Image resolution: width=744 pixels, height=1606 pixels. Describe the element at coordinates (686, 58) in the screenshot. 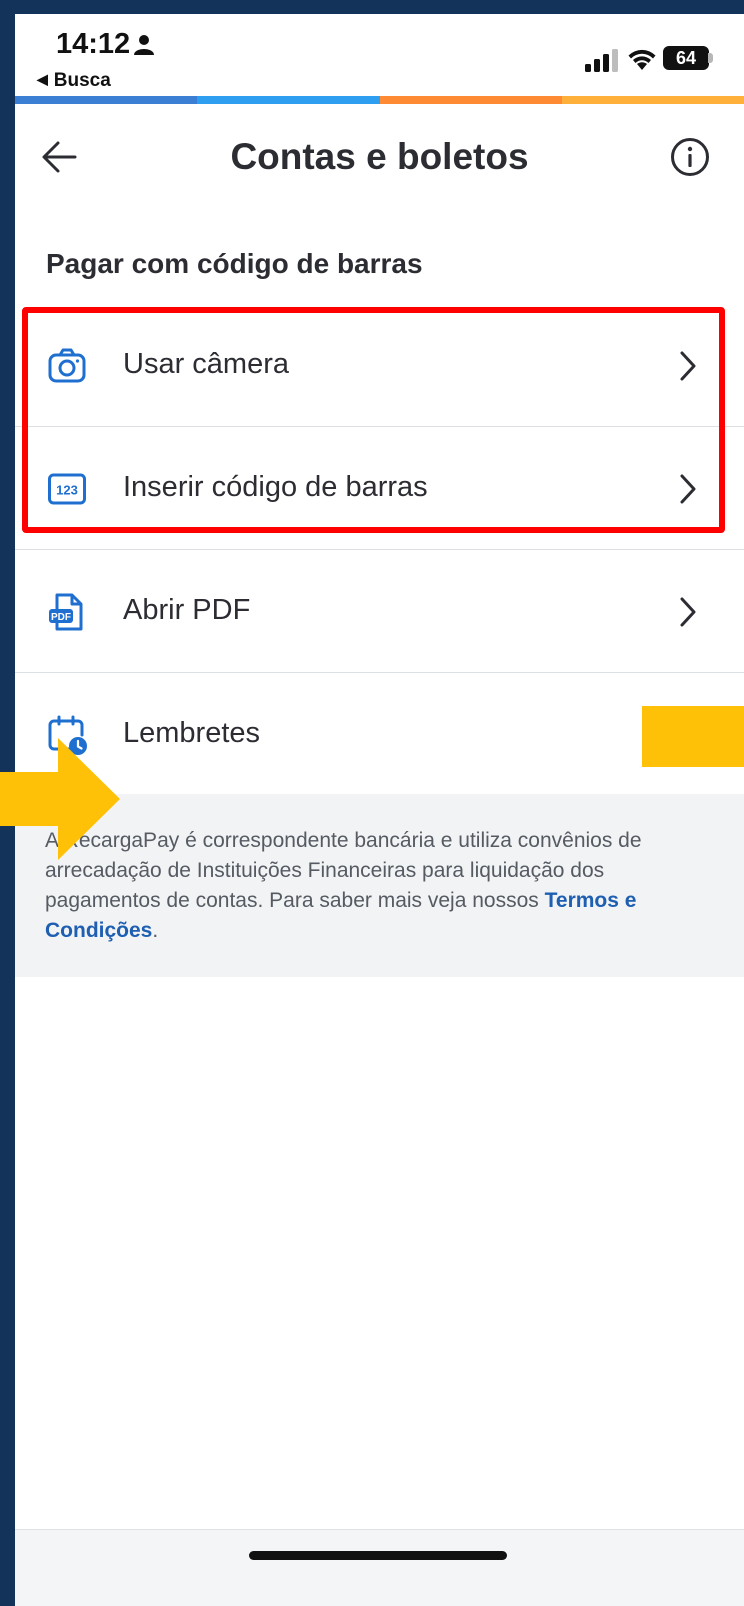

I see `battery-icon: 64` at that location.